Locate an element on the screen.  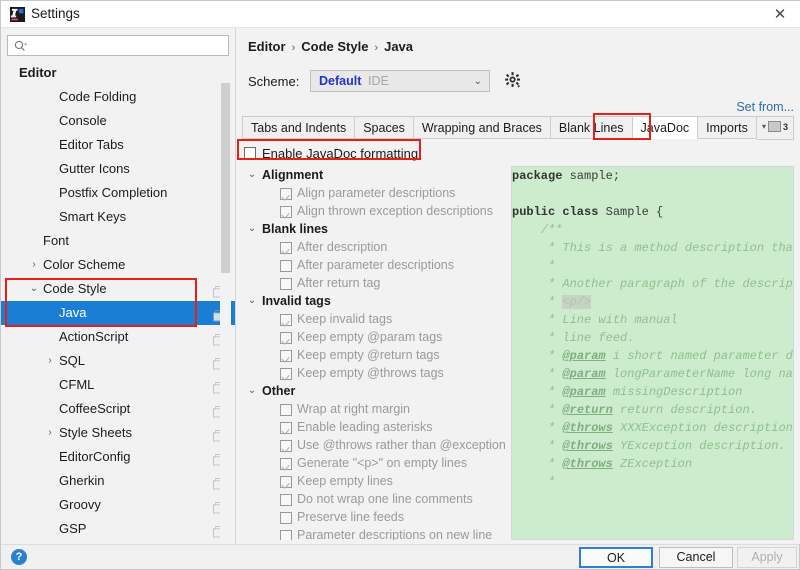
option-keep-empty-throws-tags: Keep empty @throws tags is located at coordinates (374, 373).